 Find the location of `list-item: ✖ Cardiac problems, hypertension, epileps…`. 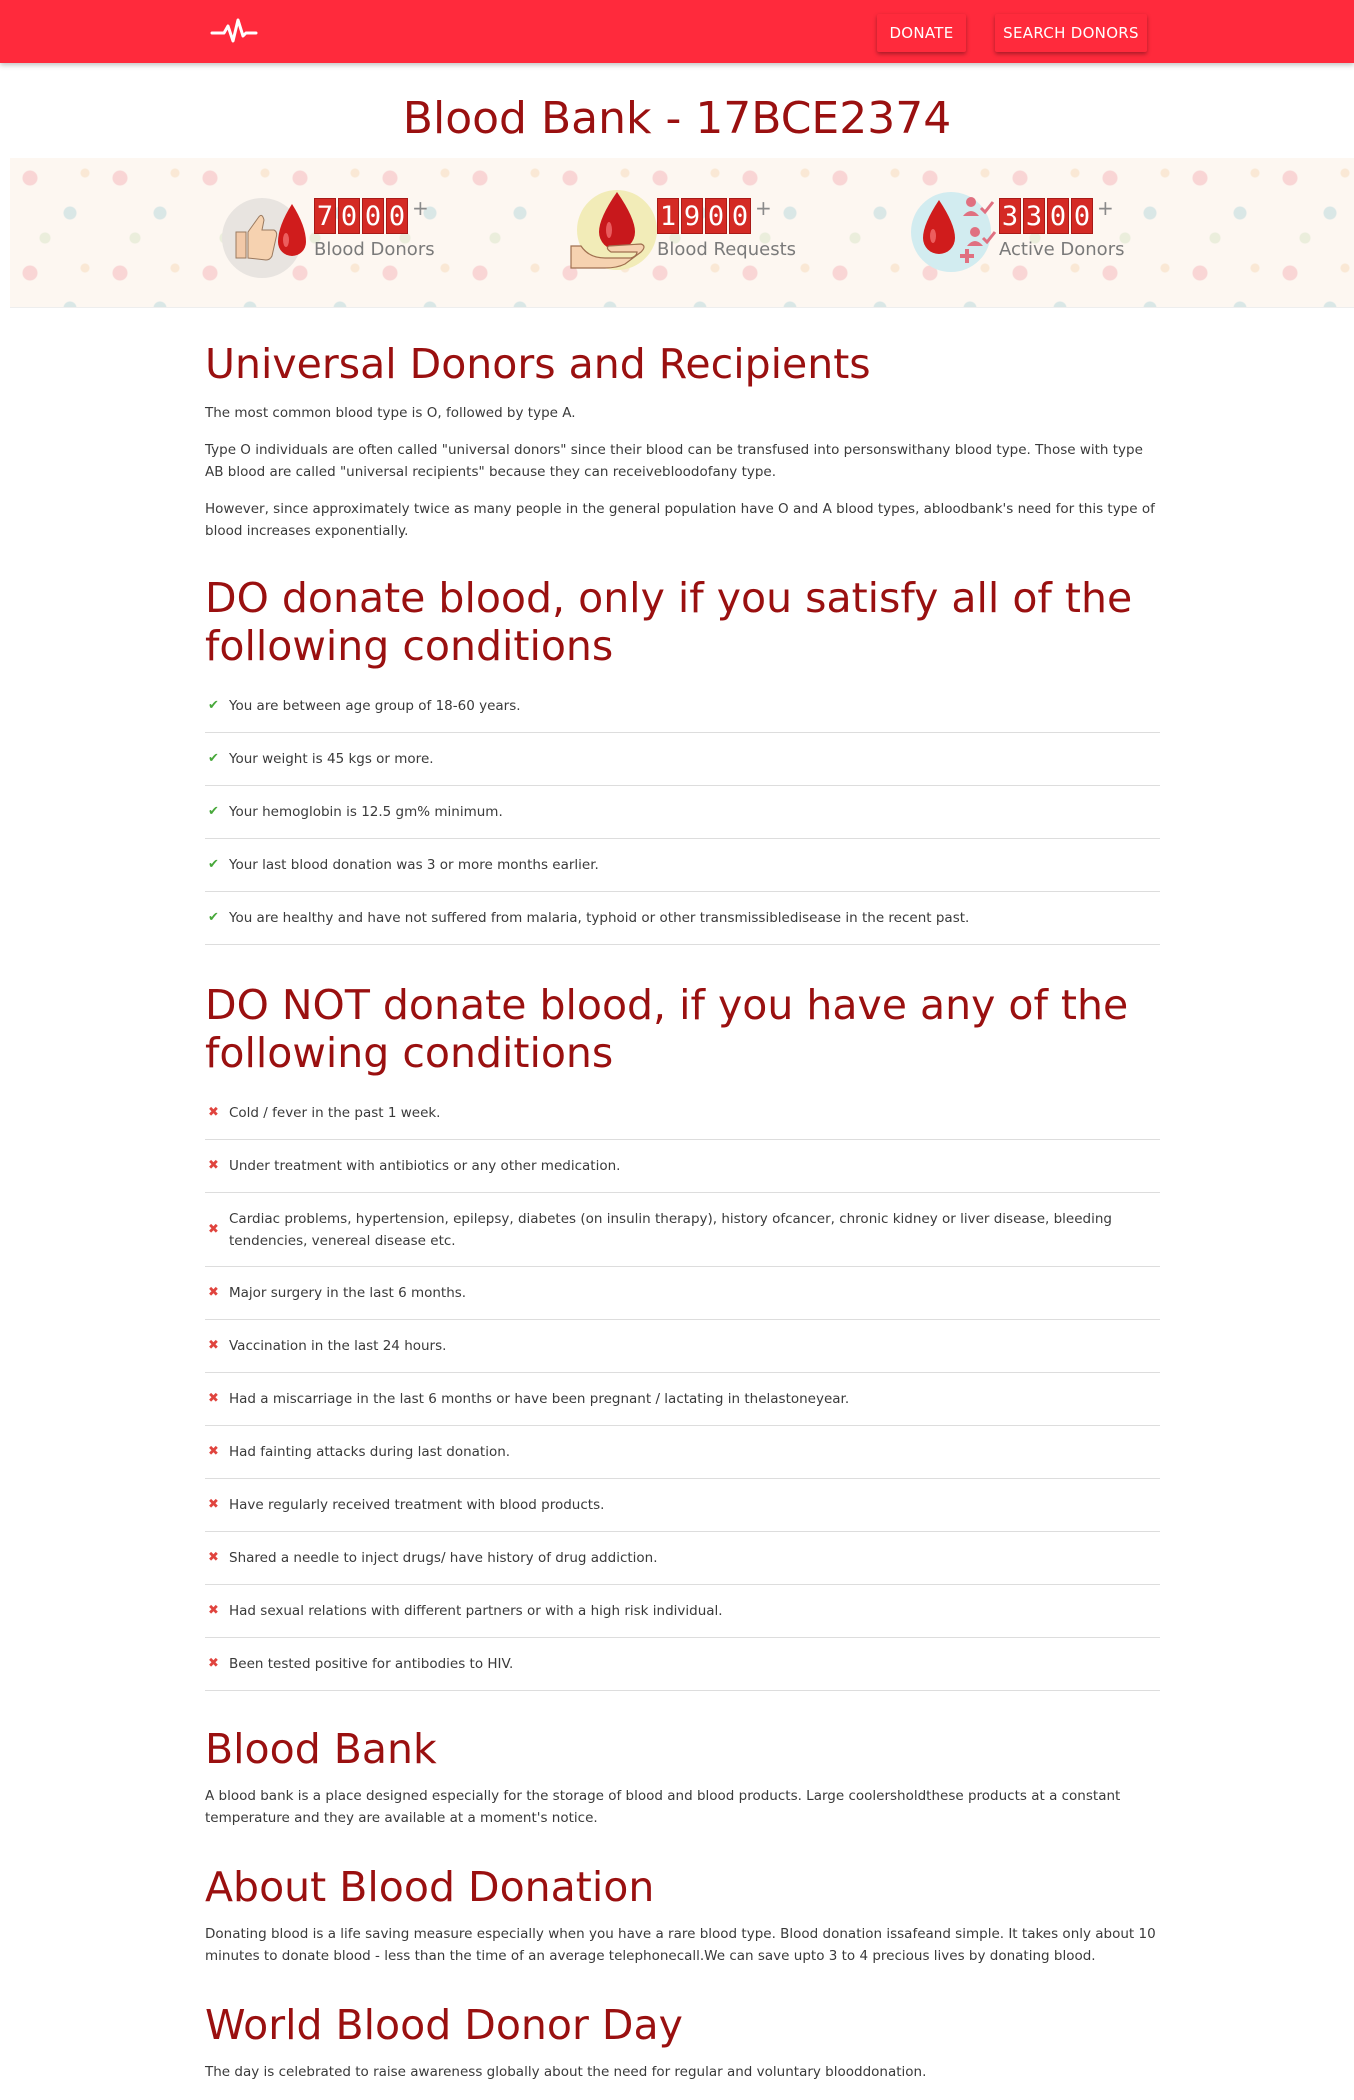

list-item: ✖ Cardiac problems, hypertension, epileps… is located at coordinates (682, 1230).